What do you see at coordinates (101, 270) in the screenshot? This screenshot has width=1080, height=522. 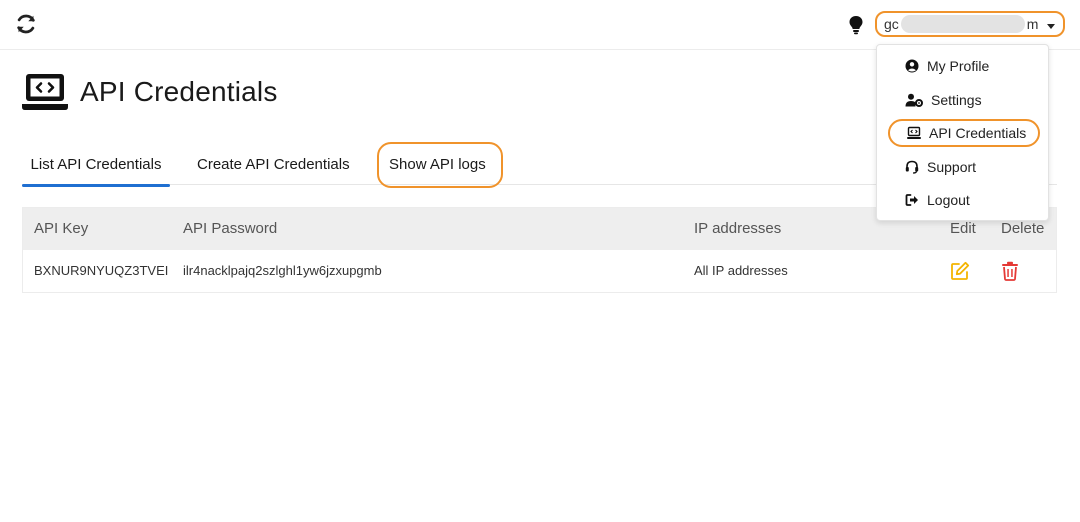 I see `api-key-value: BXNUR9NYUQZ3TVEI` at bounding box center [101, 270].